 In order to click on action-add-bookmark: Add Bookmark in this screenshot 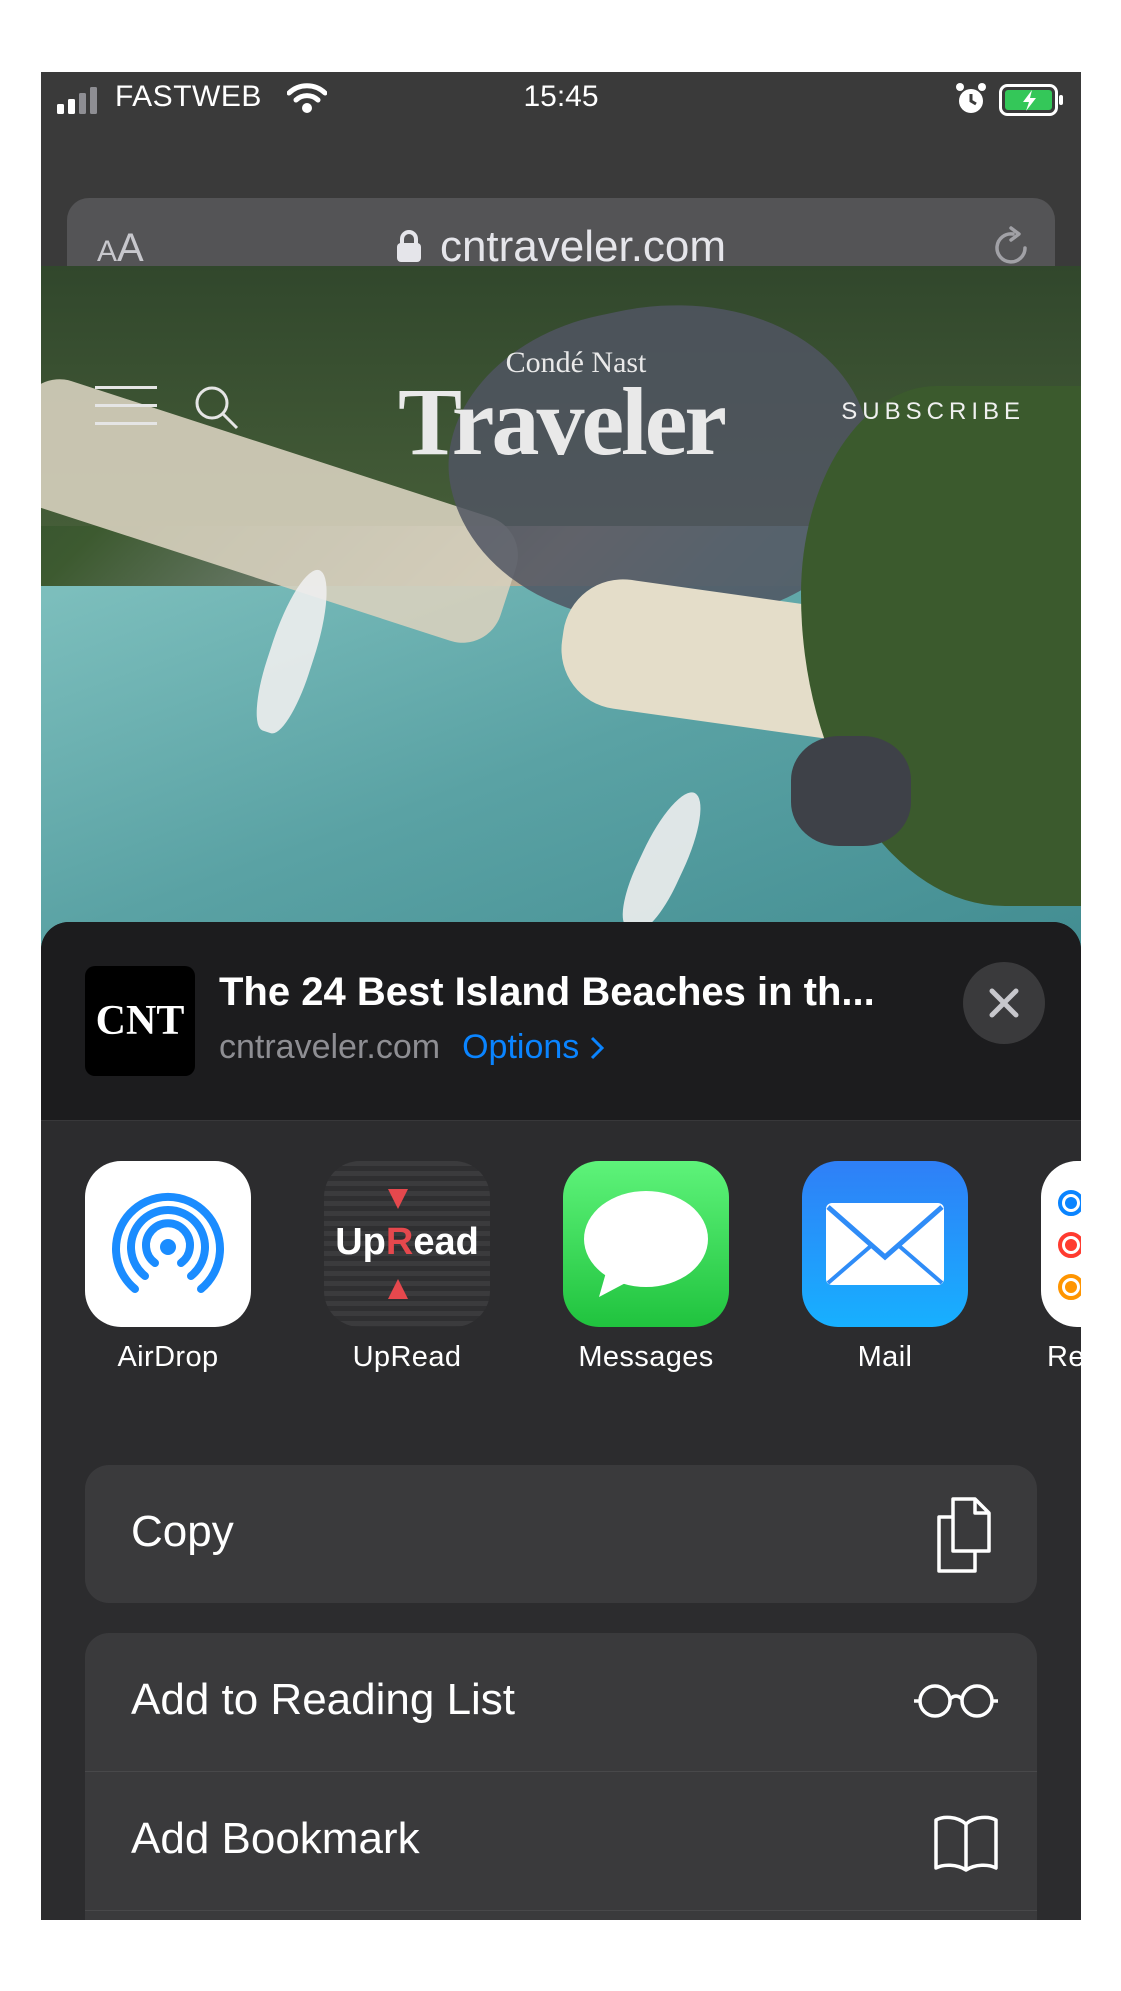, I will do `click(561, 1841)`.